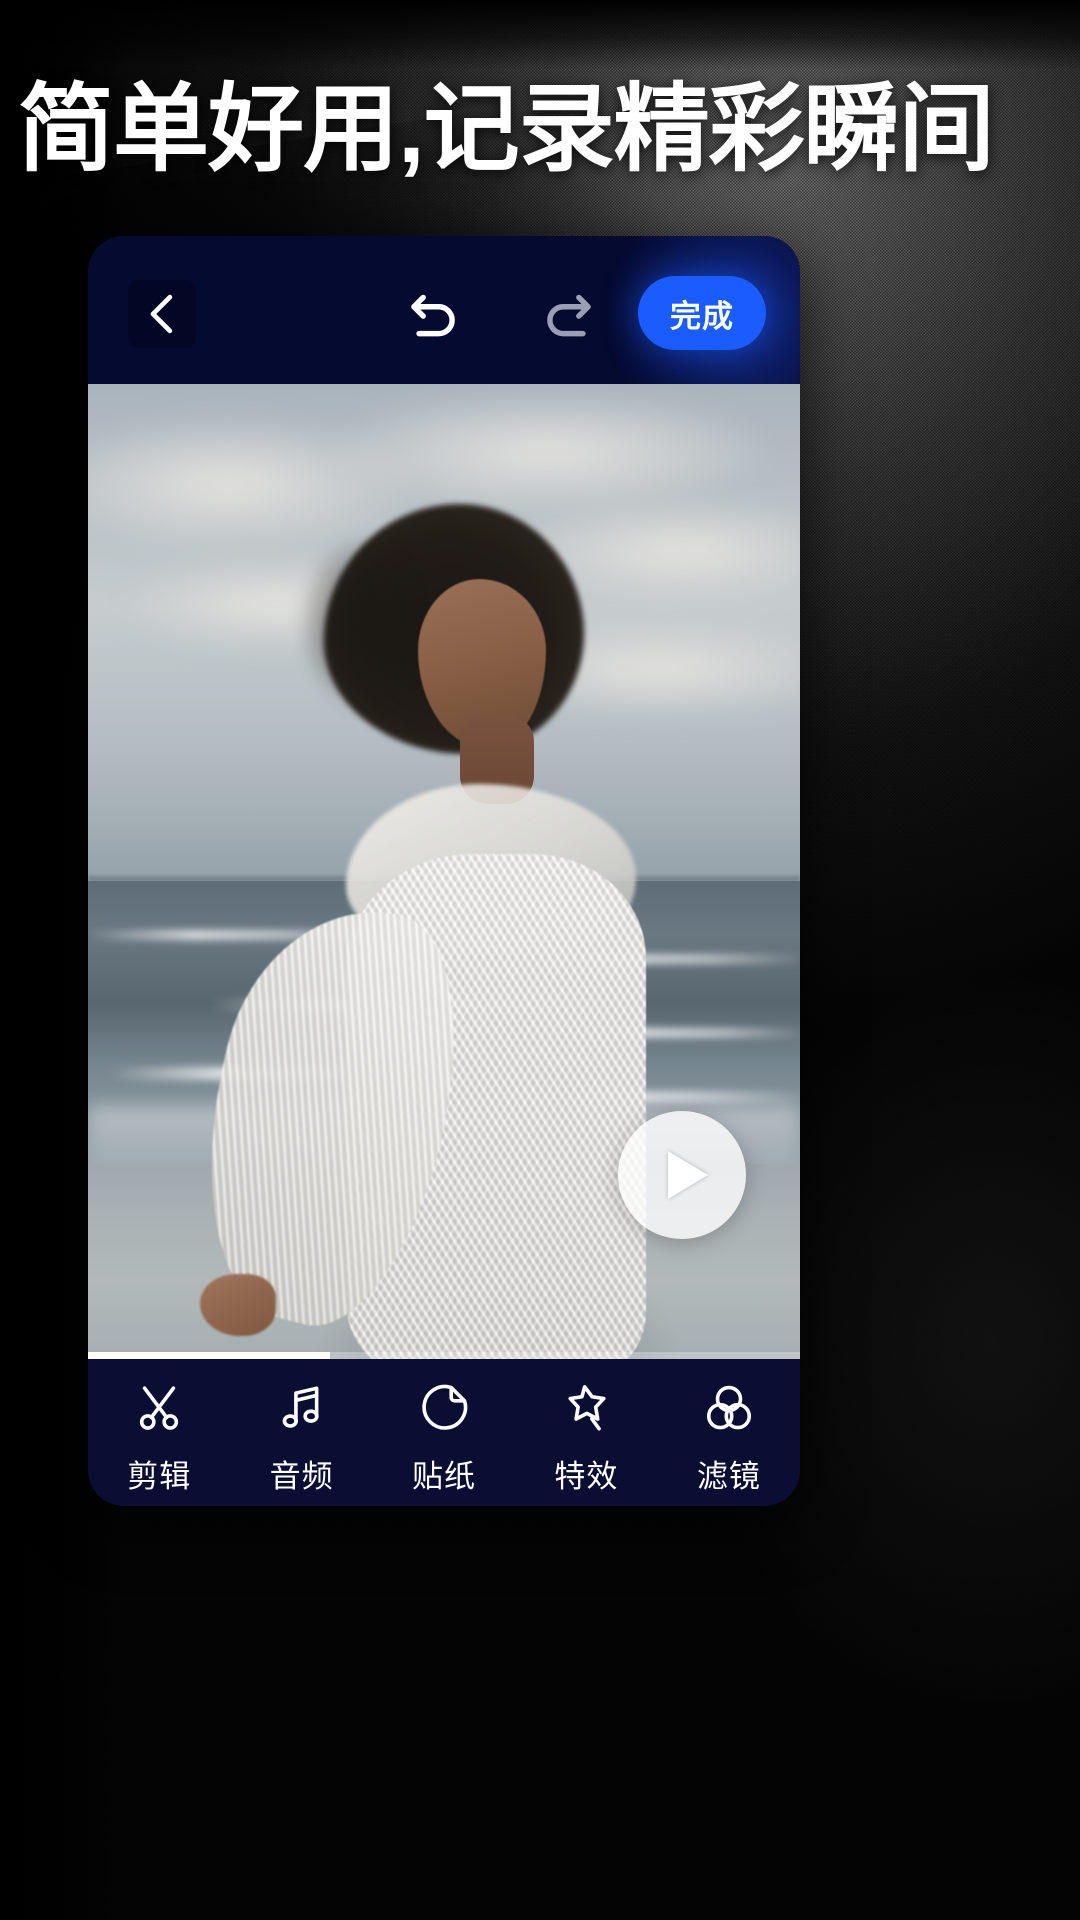 This screenshot has width=1080, height=1920. What do you see at coordinates (540, 35) in the screenshot?
I see `background-vignette-top` at bounding box center [540, 35].